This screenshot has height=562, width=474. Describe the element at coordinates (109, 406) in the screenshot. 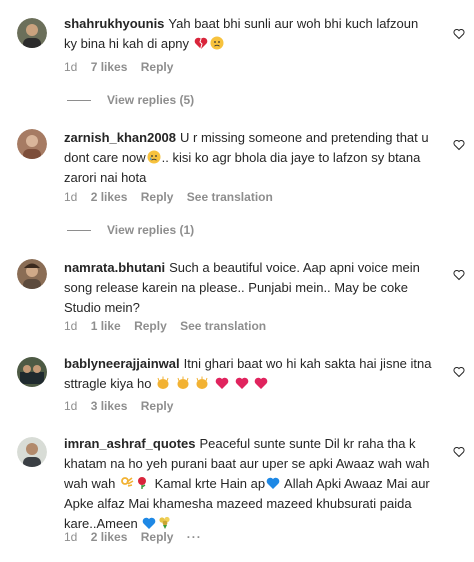

I see `likes-count: 3 likes` at that location.